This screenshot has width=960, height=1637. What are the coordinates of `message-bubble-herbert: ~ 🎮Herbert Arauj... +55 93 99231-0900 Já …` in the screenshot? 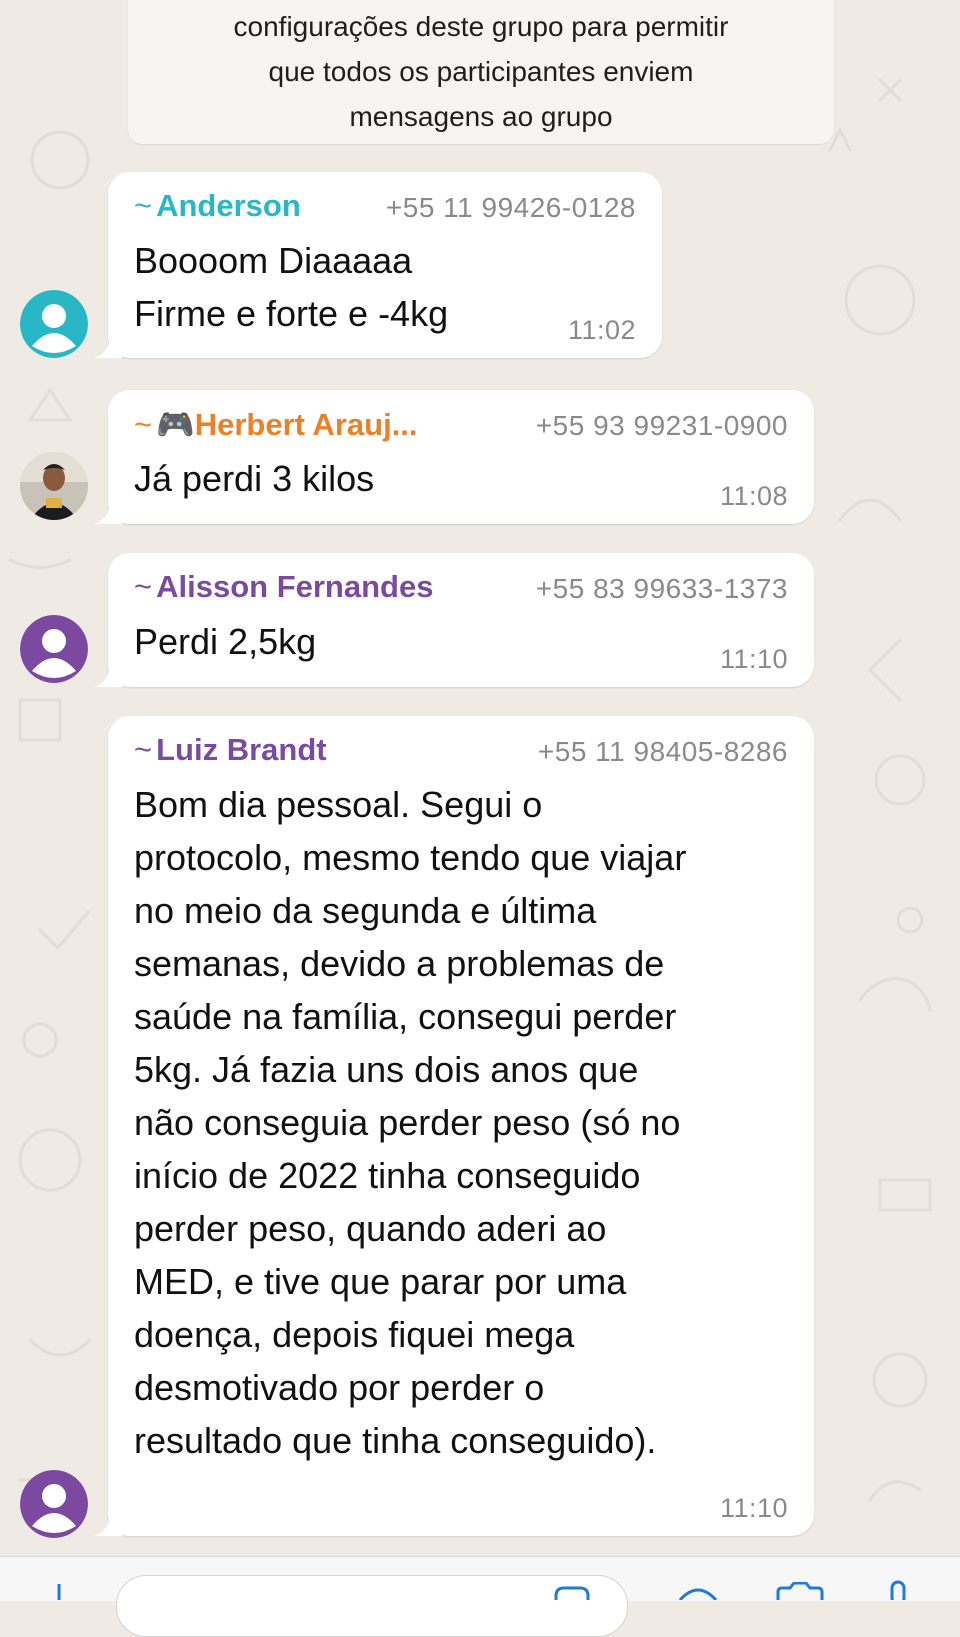 It's located at (454, 457).